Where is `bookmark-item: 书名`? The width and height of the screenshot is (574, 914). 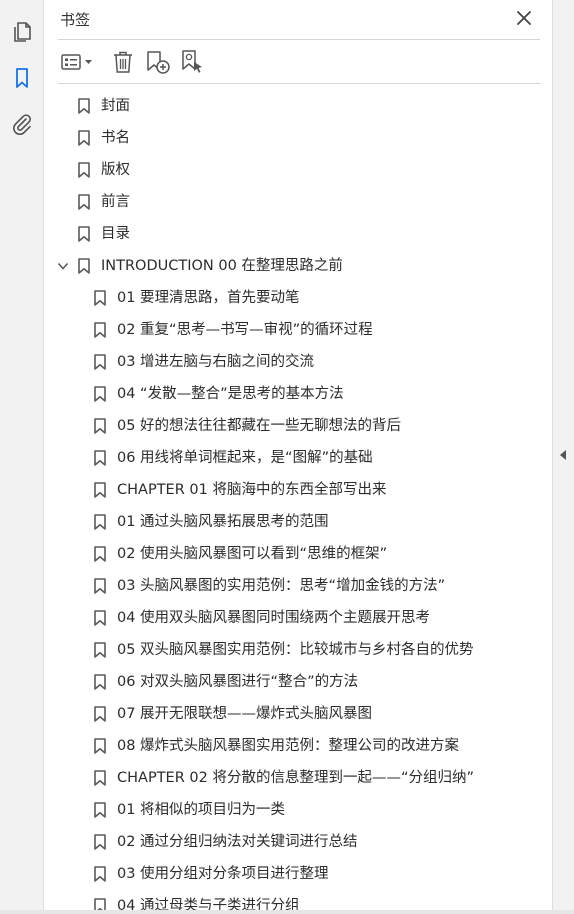 bookmark-item: 书名 is located at coordinates (294, 138).